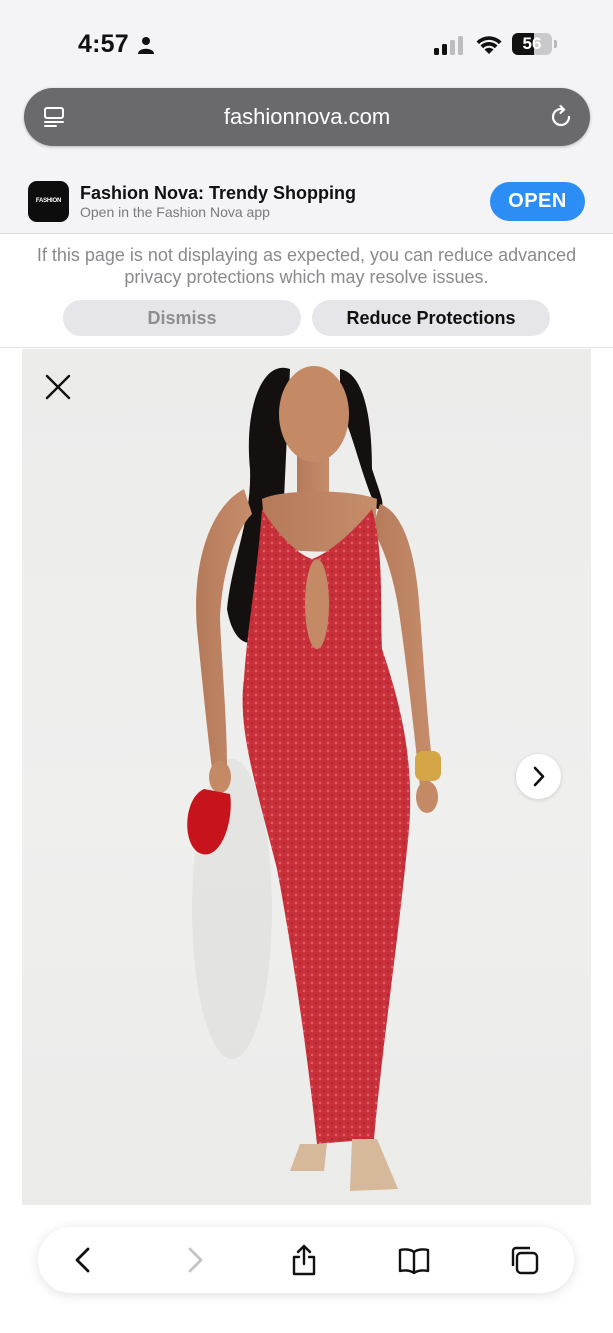 The height and width of the screenshot is (1333, 613). Describe the element at coordinates (54, 117) in the screenshot. I see `reader-icon` at that location.